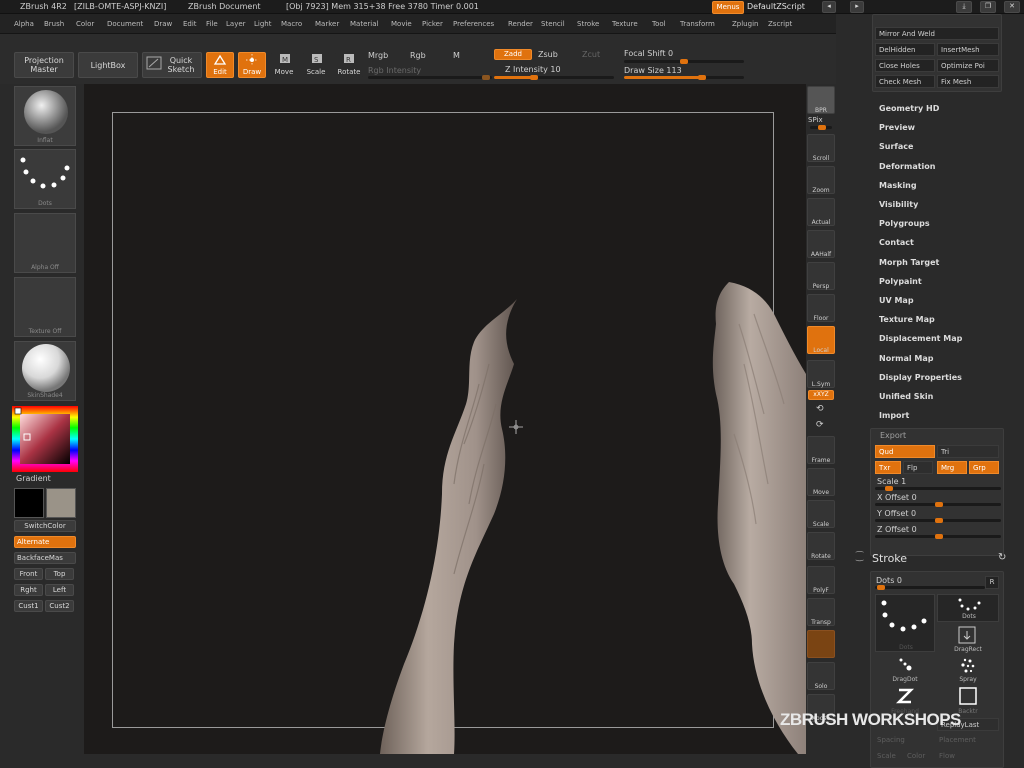 The width and height of the screenshot is (1024, 768). What do you see at coordinates (891, 740) in the screenshot?
I see `spacing-slider: Spacing` at bounding box center [891, 740].